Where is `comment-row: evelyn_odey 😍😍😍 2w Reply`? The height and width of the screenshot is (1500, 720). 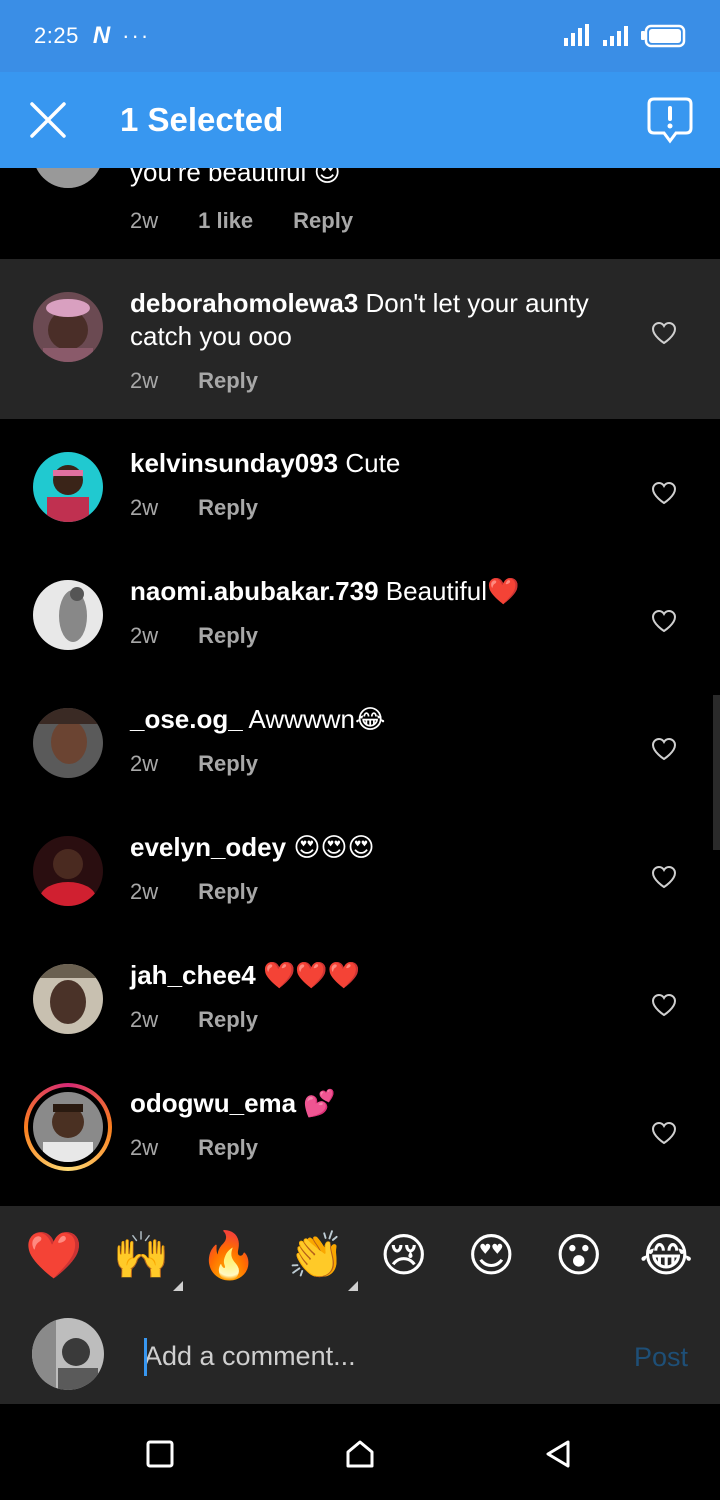 comment-row: evelyn_odey 😍😍😍 2w Reply is located at coordinates (360, 867).